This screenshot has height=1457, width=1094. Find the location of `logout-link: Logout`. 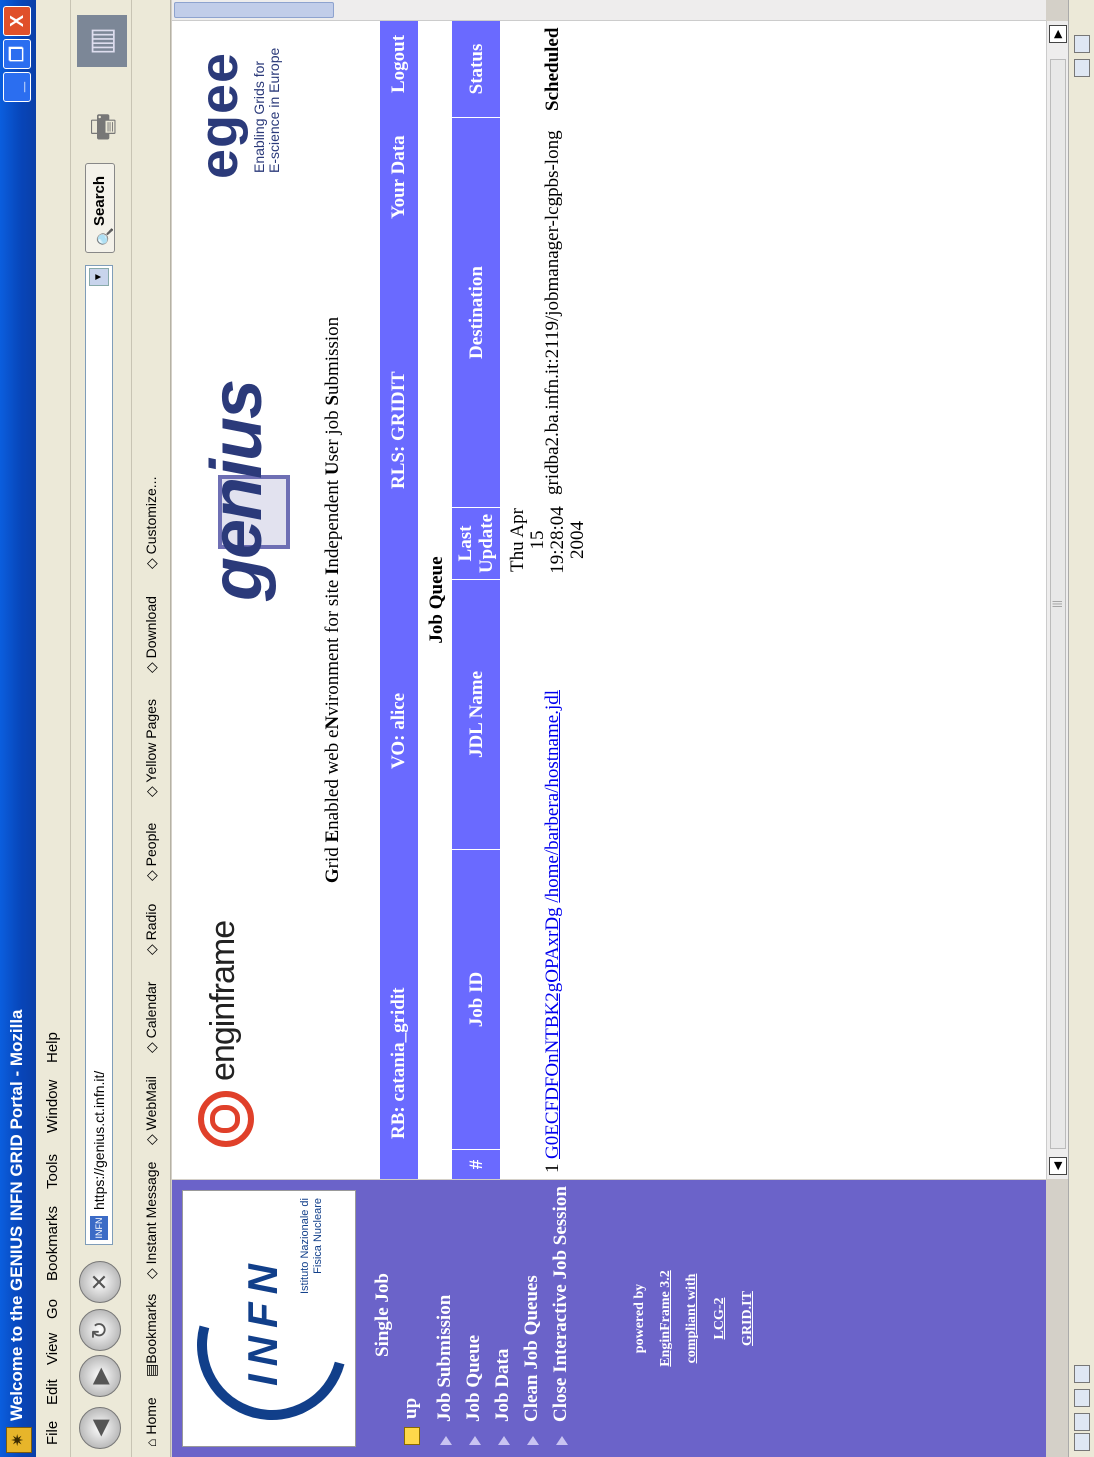

logout-link: Logout is located at coordinates (399, 64).